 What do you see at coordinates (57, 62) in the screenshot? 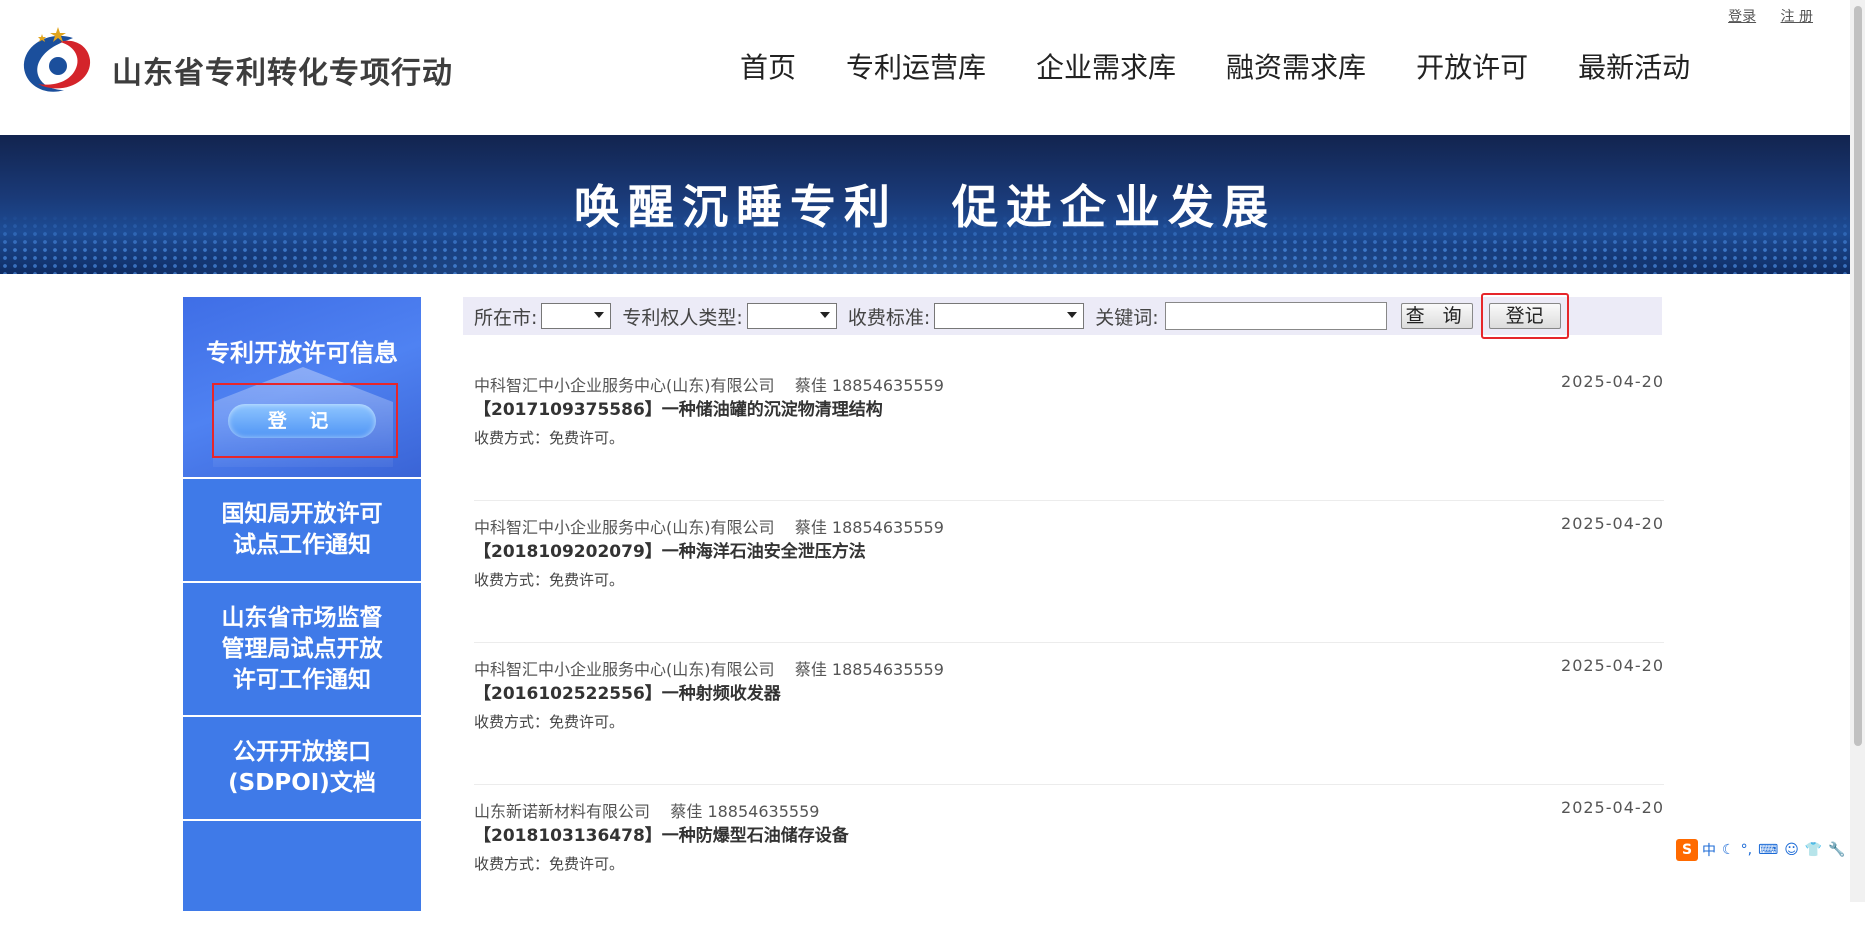
I see `site-logo-icon` at bounding box center [57, 62].